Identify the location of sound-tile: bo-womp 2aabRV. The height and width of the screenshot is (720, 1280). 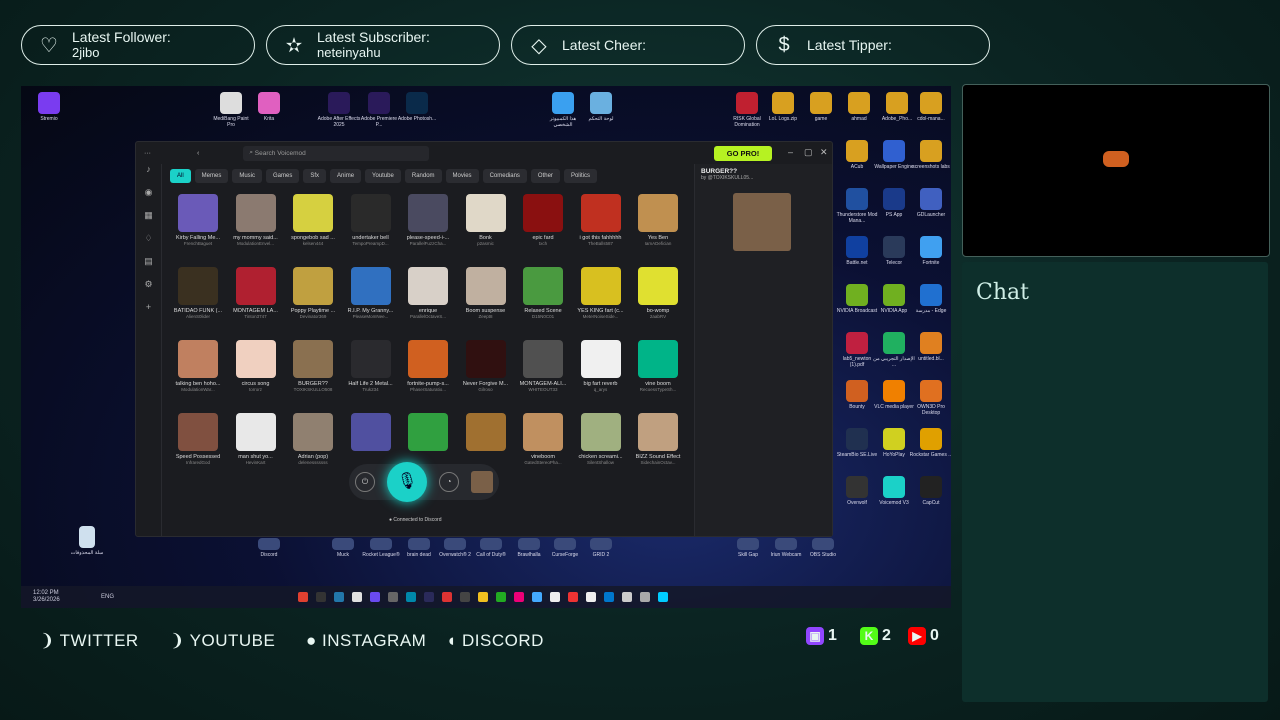
(658, 293).